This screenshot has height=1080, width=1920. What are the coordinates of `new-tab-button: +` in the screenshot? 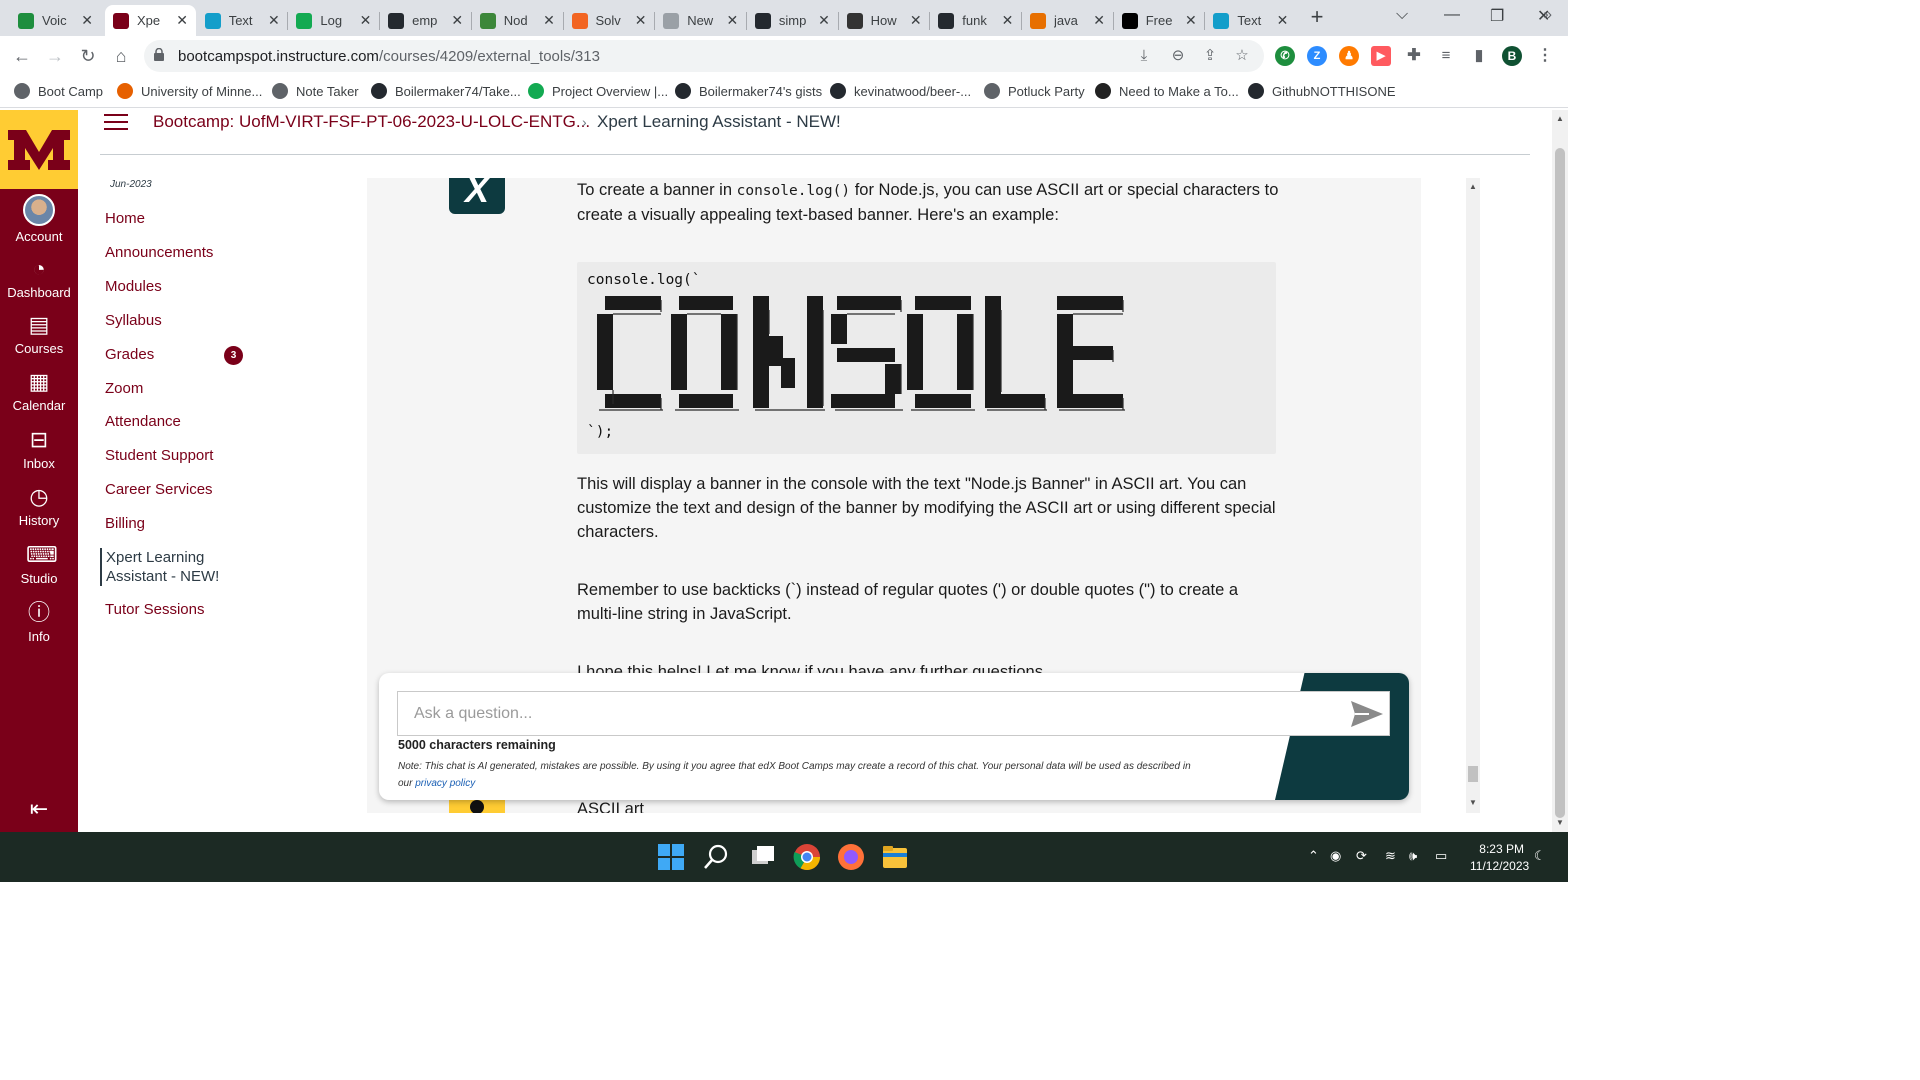 It's located at (1317, 18).